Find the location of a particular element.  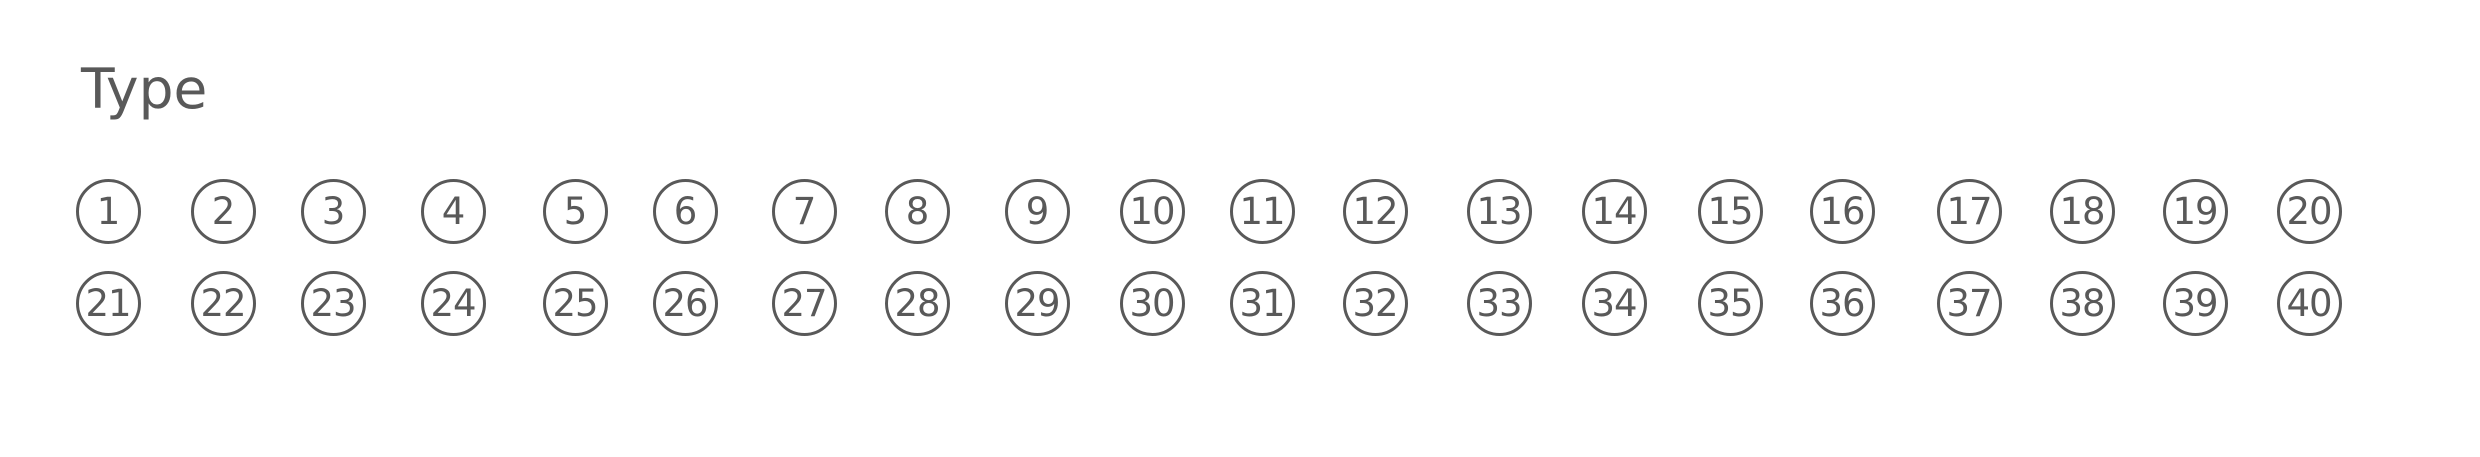

type-option-number: 36 is located at coordinates (1842, 303).